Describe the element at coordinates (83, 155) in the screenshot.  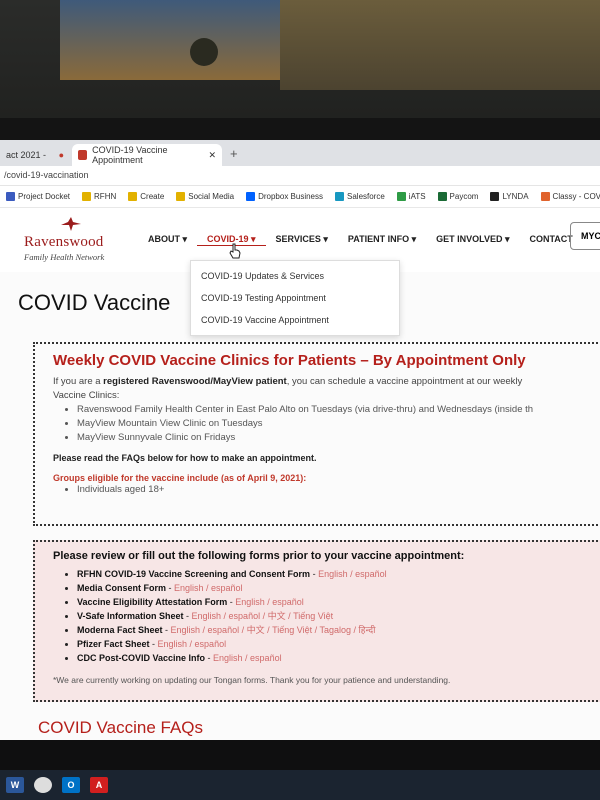
I see `site-favicon-icon` at that location.